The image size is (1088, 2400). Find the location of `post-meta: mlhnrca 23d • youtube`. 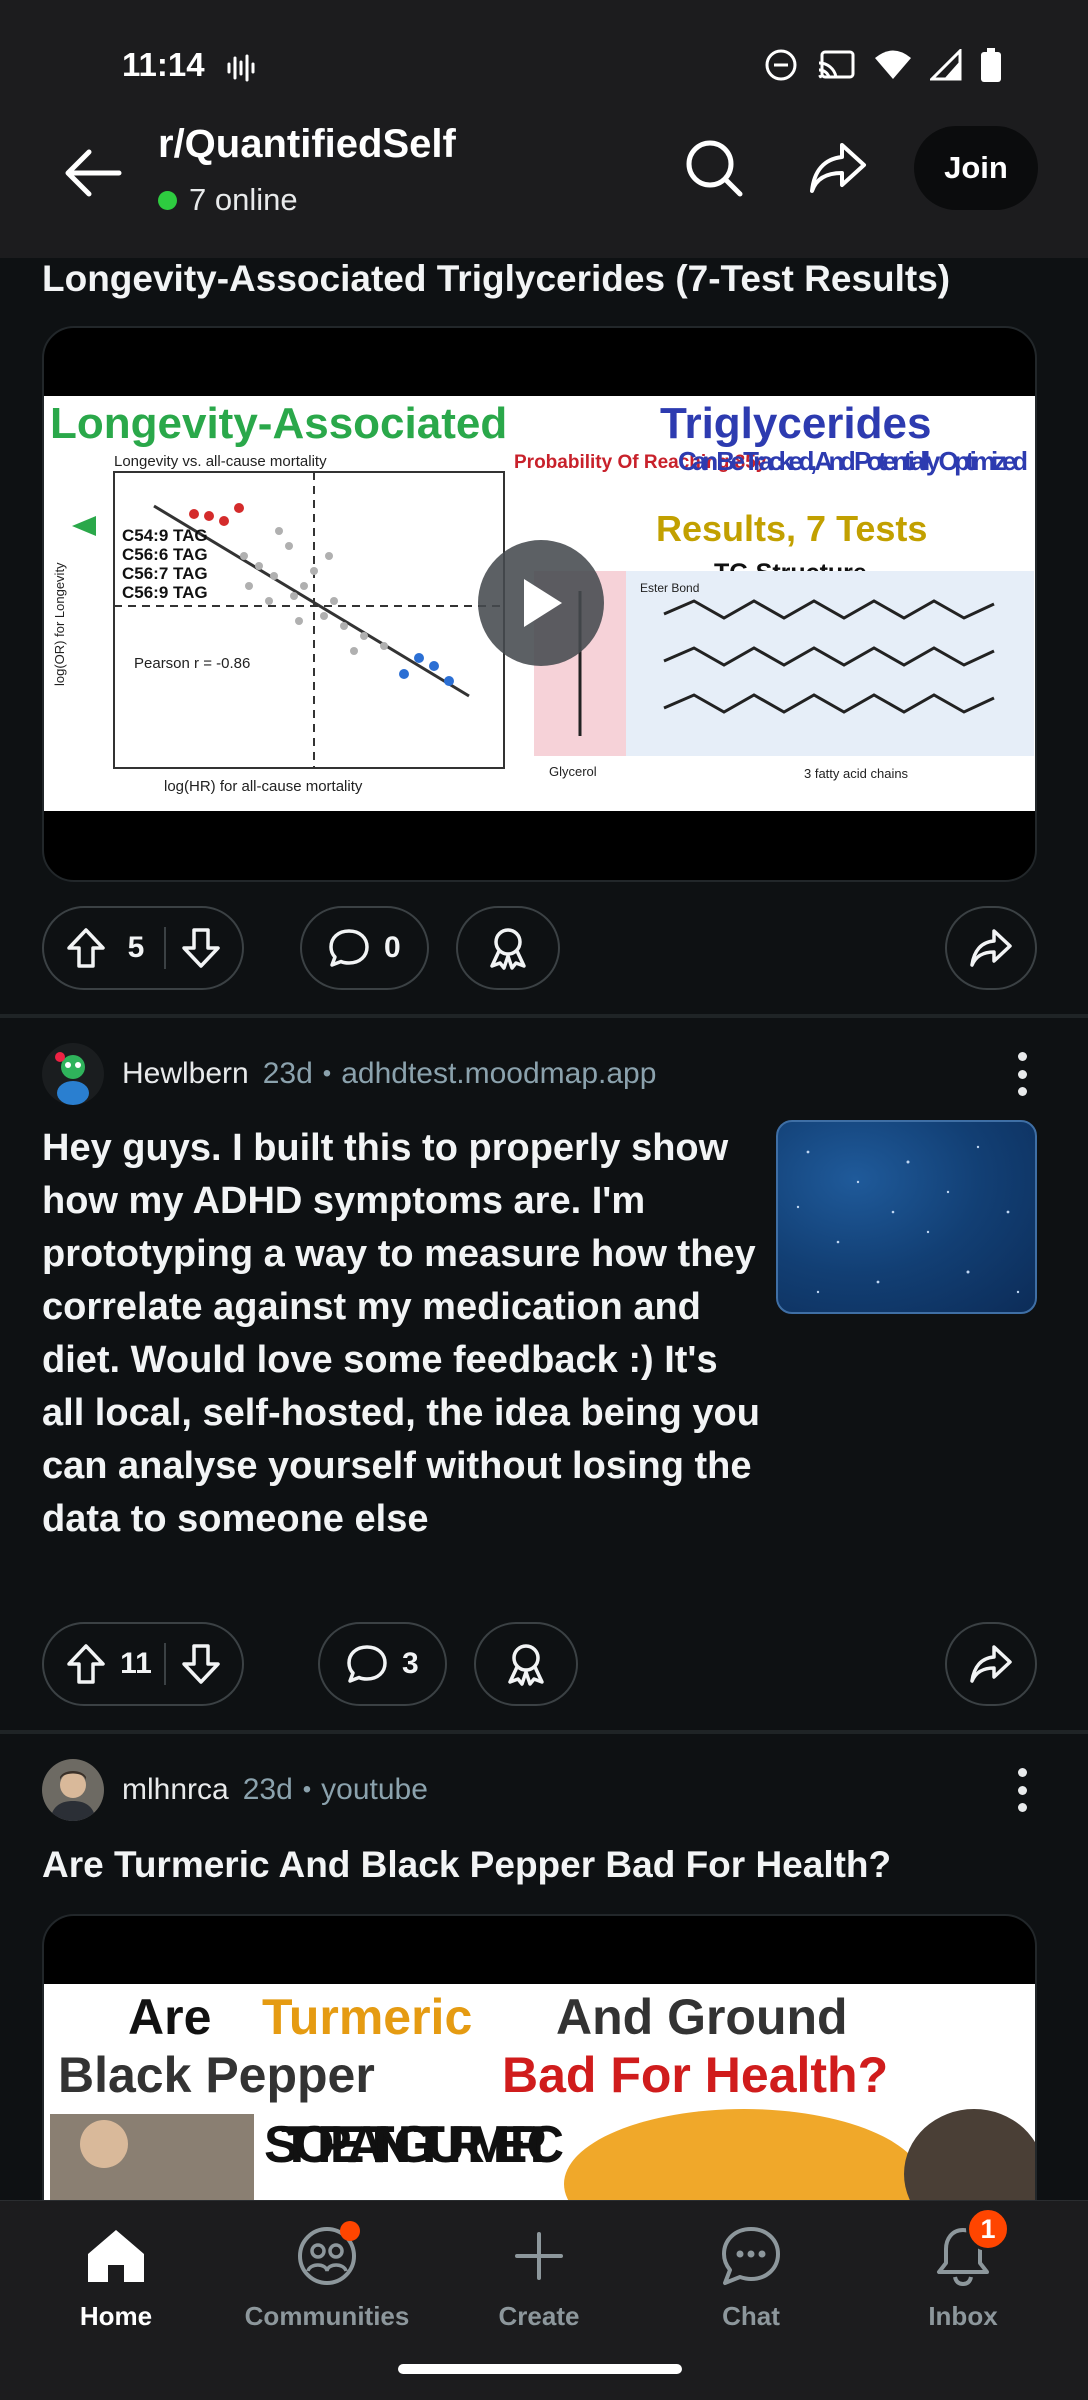

post-meta: mlhnrca 23d • youtube is located at coordinates (542, 1790).